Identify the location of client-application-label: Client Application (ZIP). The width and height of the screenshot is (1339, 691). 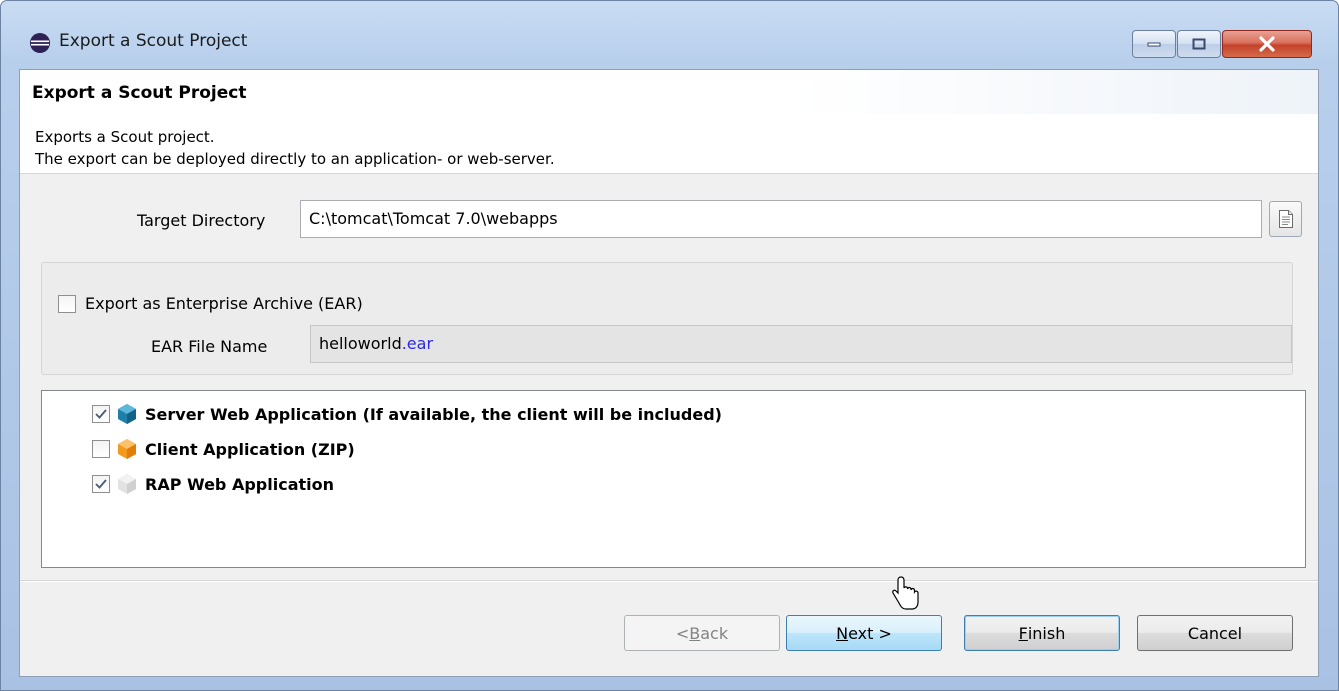
(250, 449).